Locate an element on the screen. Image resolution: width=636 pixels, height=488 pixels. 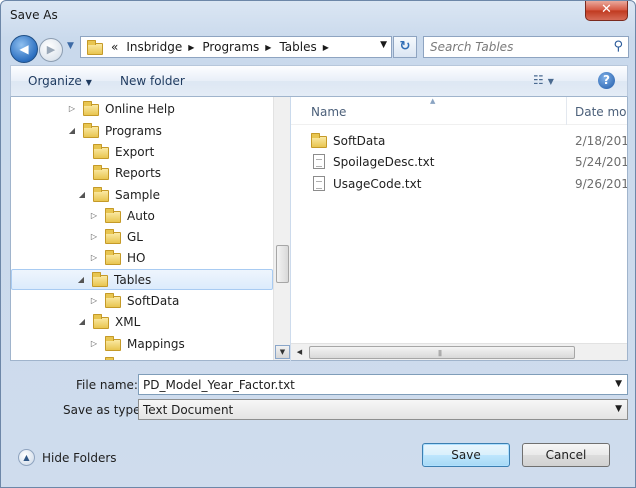
file-date: 5/24/2012 is located at coordinates (601, 161).